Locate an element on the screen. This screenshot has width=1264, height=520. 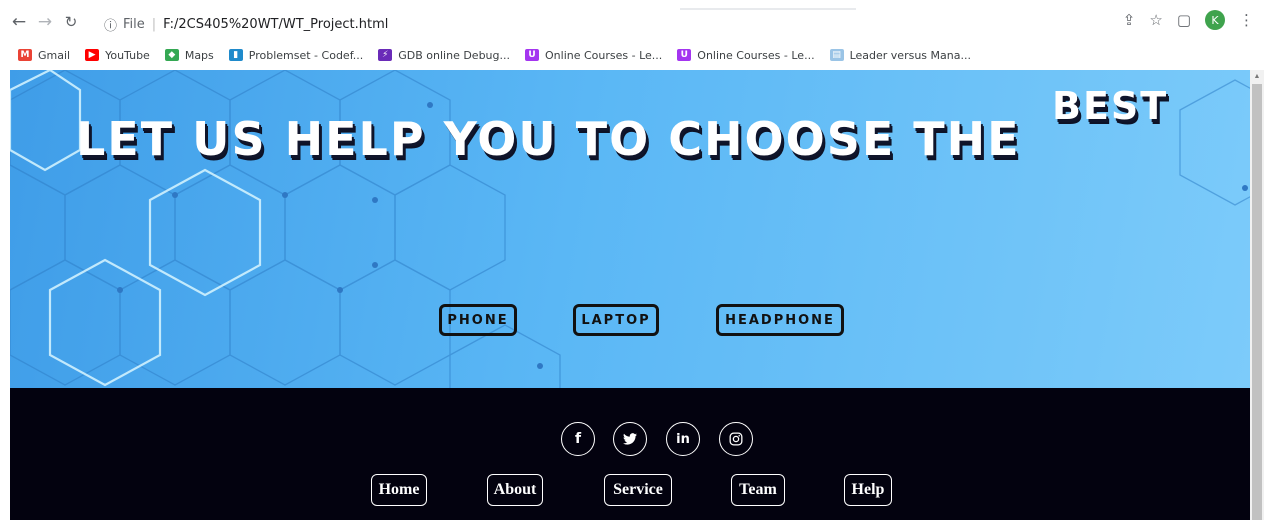
twitter-bird-icon is located at coordinates (630, 439).